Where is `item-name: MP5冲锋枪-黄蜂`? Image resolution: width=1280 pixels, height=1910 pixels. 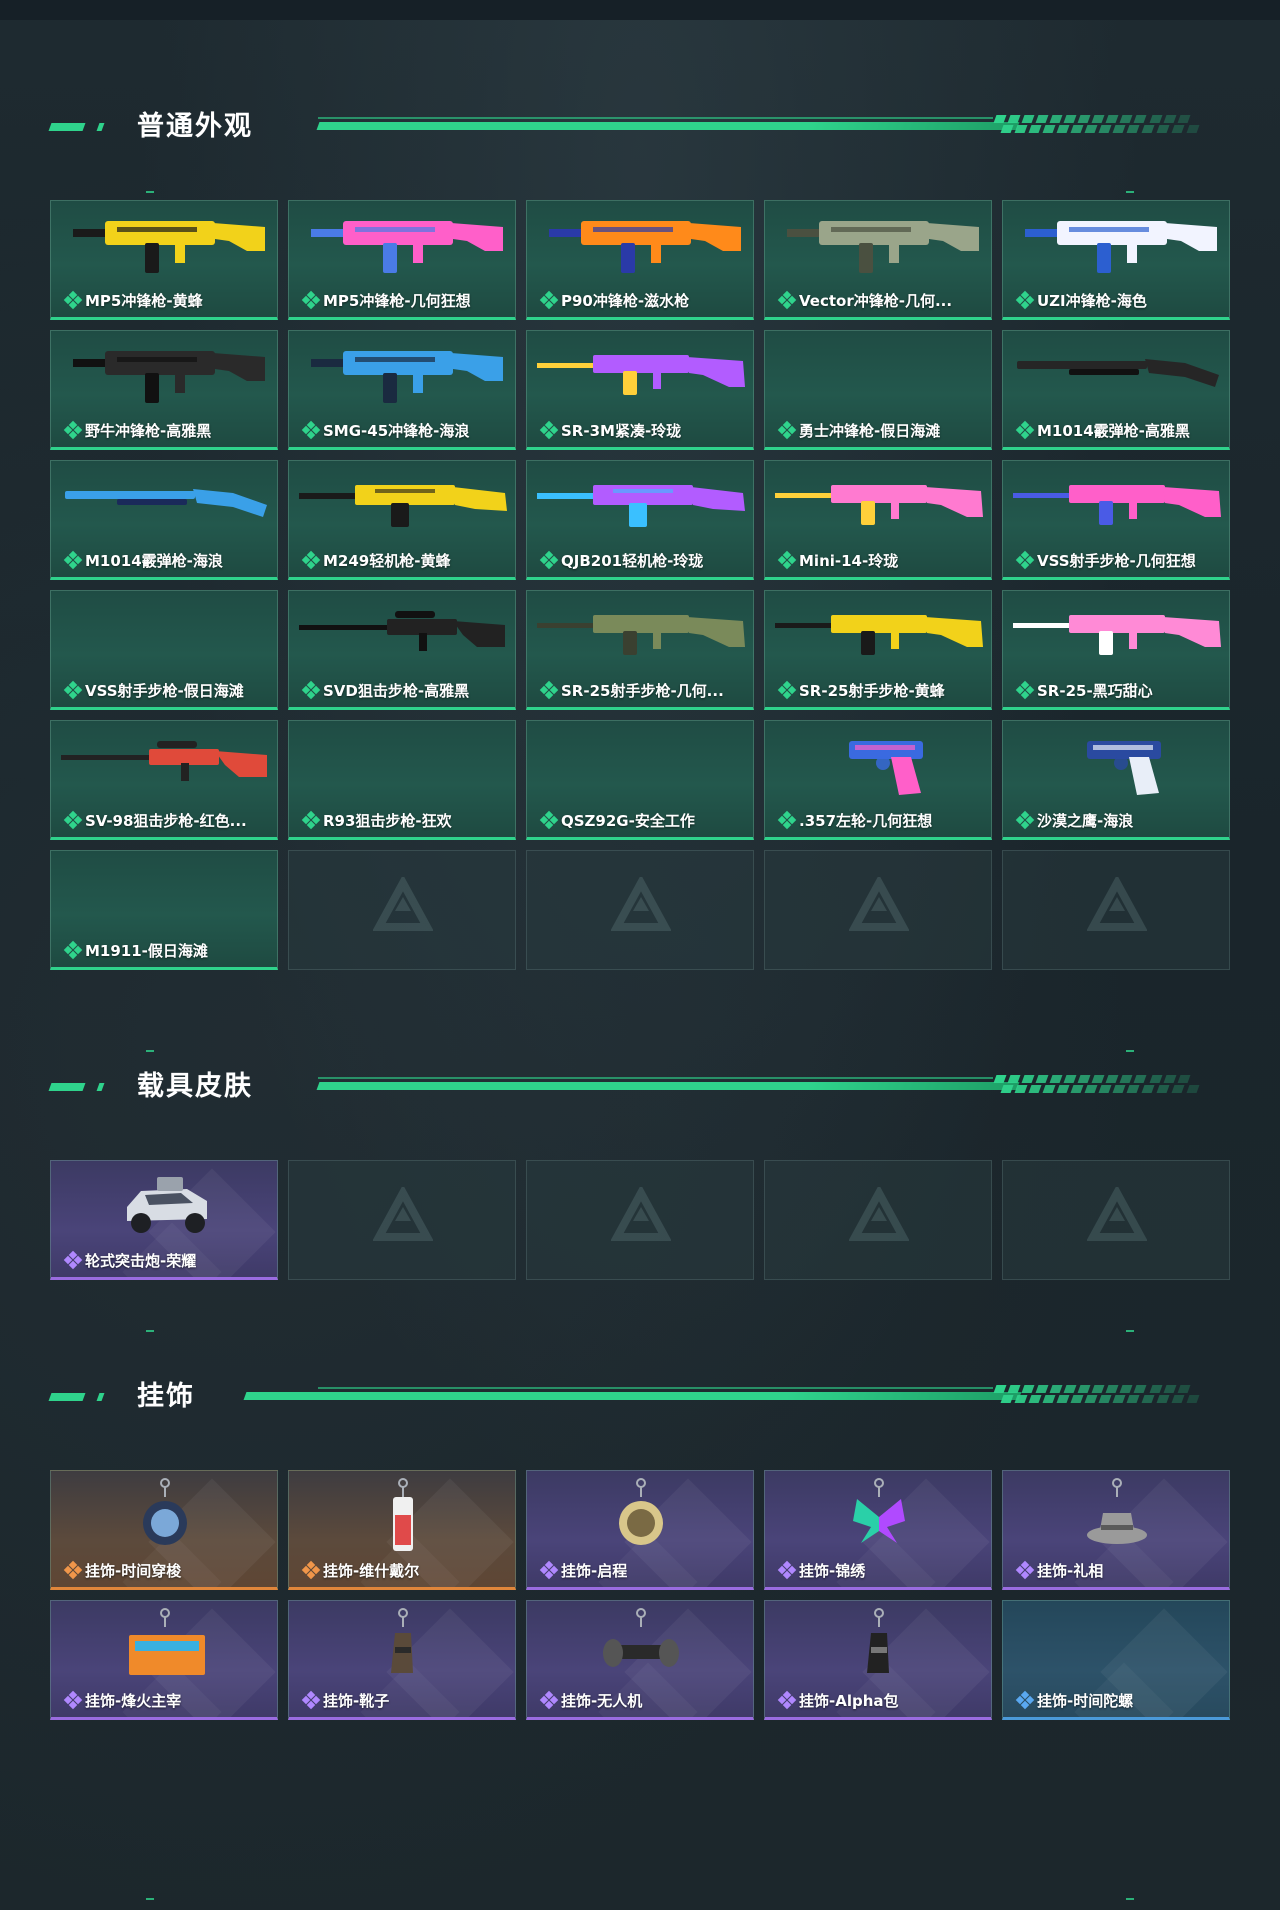
item-name: MP5冲锋枪-黄蜂 is located at coordinates (144, 301).